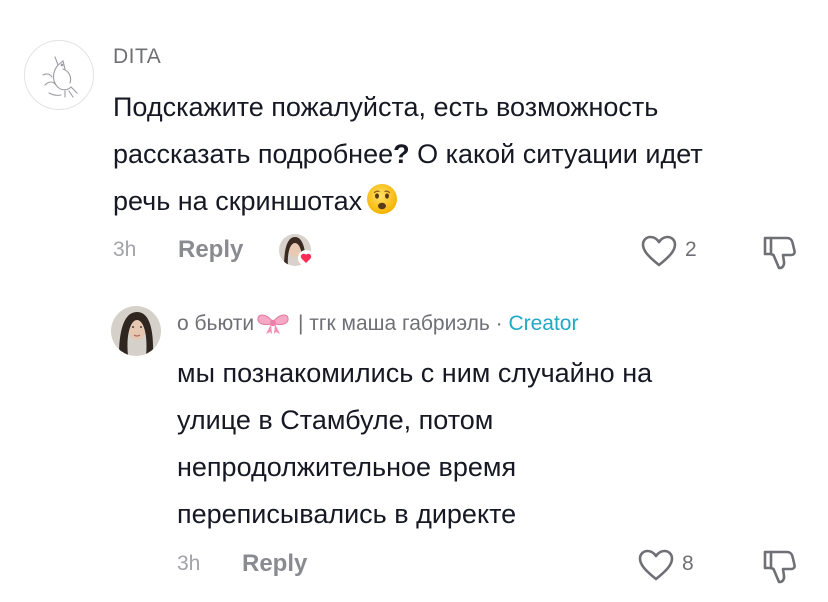  I want to click on text-segment: рассказать подробнее, so click(253, 154).